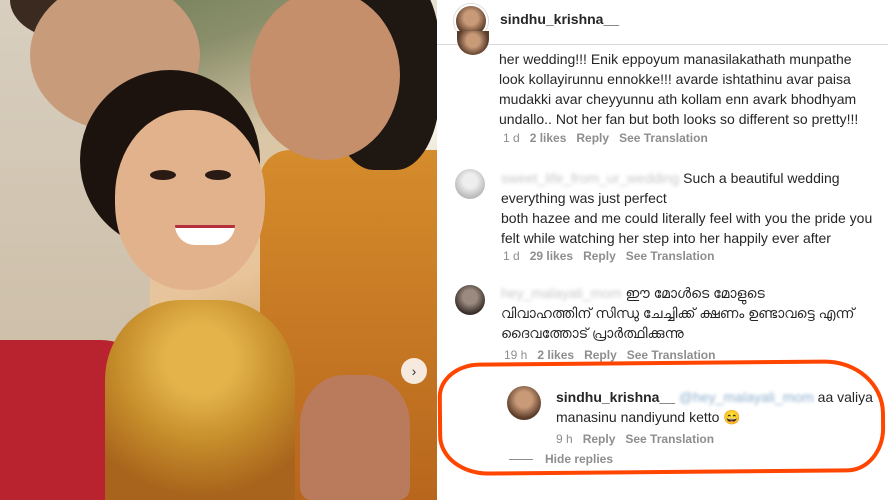 The image size is (888, 500). I want to click on comment-time: 9 h, so click(564, 439).